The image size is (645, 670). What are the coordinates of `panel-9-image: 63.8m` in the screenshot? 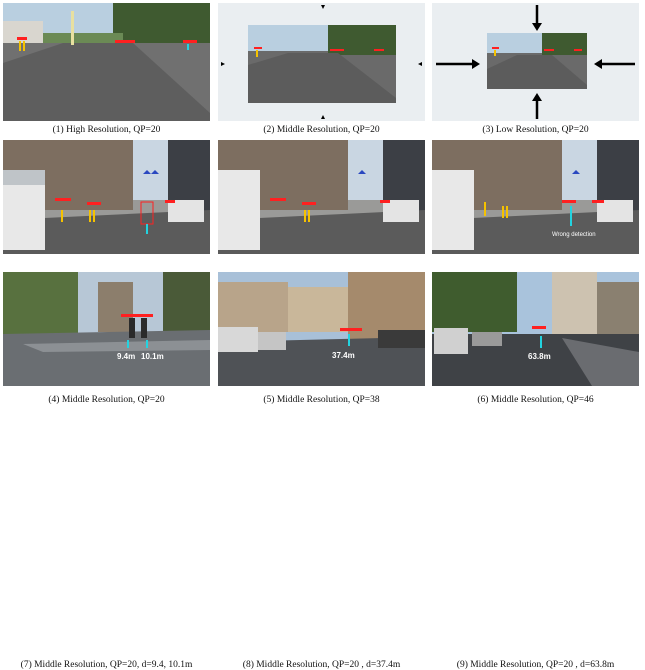 It's located at (535, 329).